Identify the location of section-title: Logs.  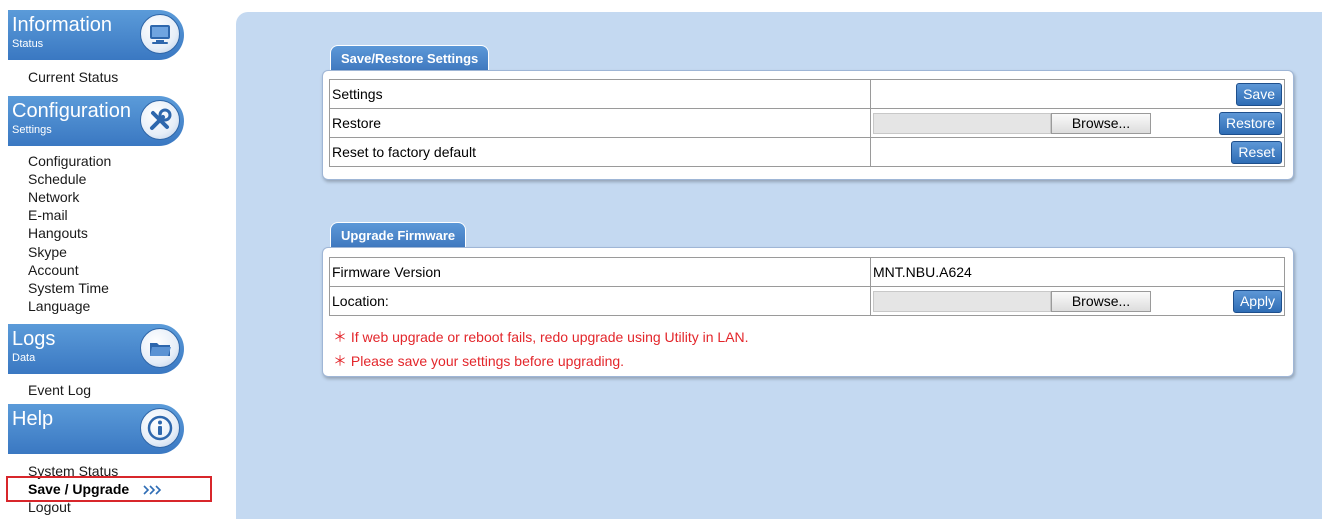
(34, 339).